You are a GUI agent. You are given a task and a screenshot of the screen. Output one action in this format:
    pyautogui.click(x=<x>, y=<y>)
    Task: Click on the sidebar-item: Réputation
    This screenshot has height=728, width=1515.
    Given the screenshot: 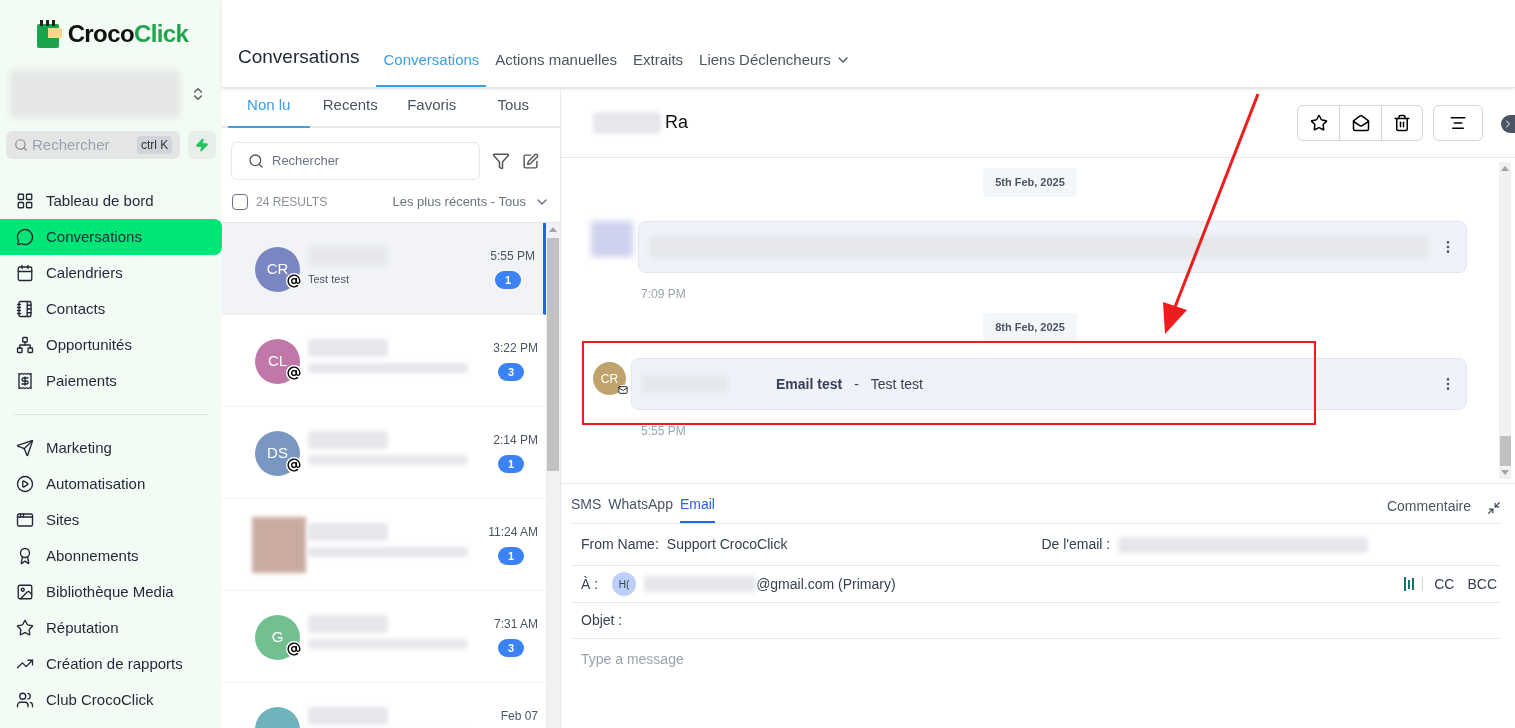 What is the action you would take?
    pyautogui.click(x=111, y=628)
    